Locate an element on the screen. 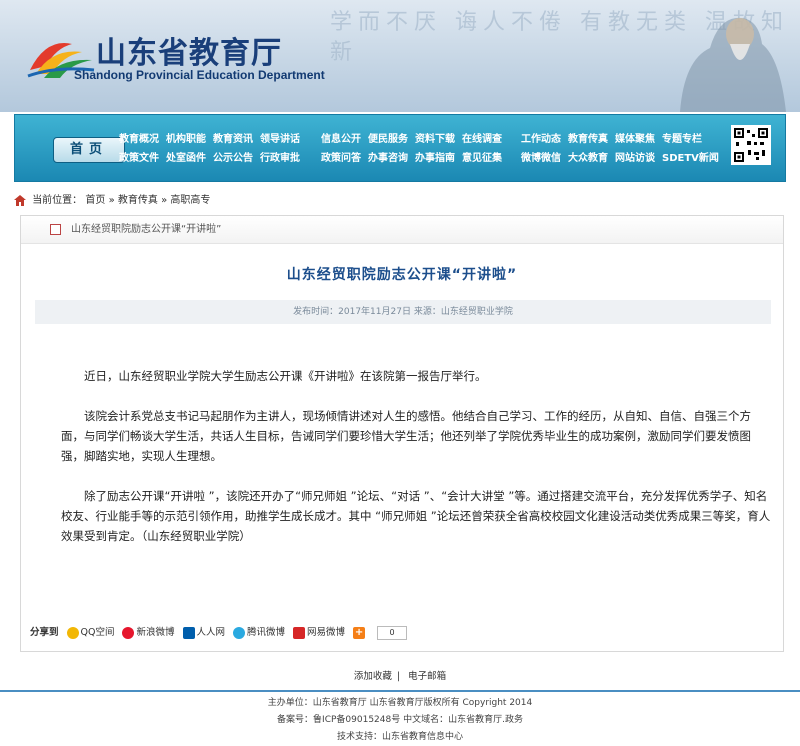 Image resolution: width=800 pixels, height=746 pixels. share-qzone-button: QQ空间 is located at coordinates (90, 633).